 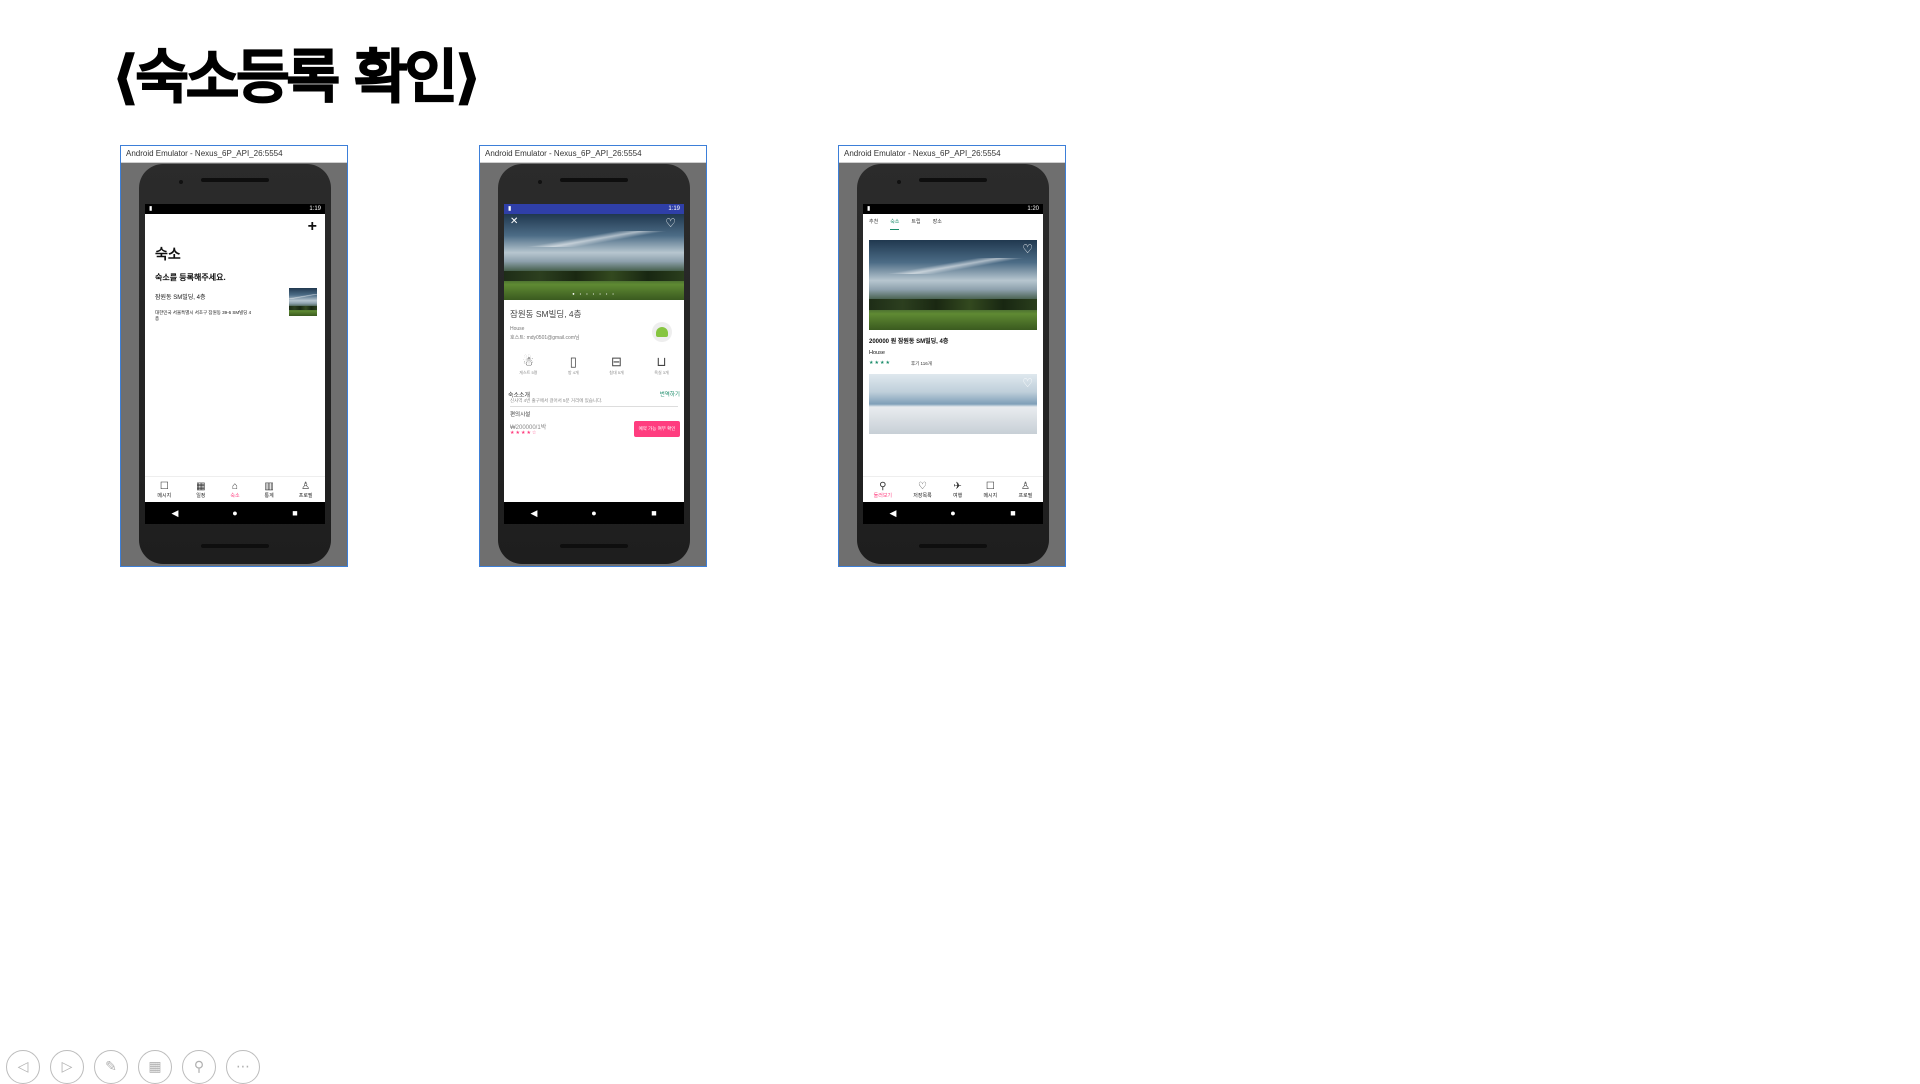 What do you see at coordinates (546, 314) in the screenshot?
I see `listing-title: 잠원동 SM빌딩, 4층` at bounding box center [546, 314].